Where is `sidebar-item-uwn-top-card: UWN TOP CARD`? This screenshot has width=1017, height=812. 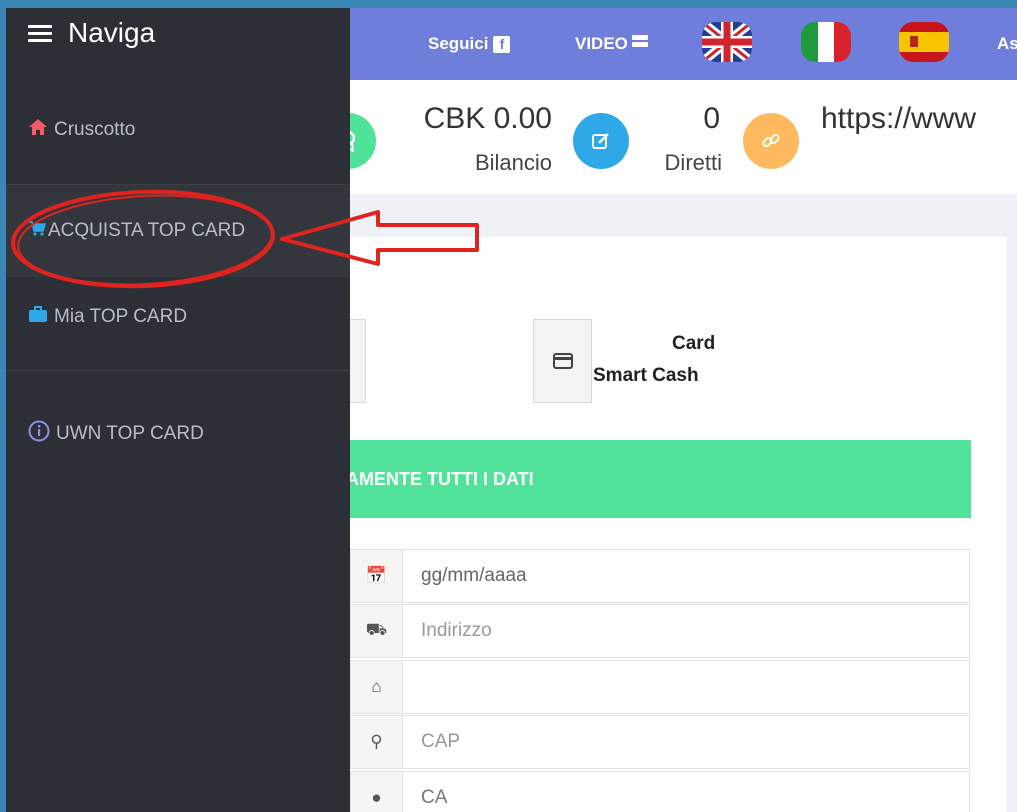 sidebar-item-uwn-top-card: UWN TOP CARD is located at coordinates (178, 434).